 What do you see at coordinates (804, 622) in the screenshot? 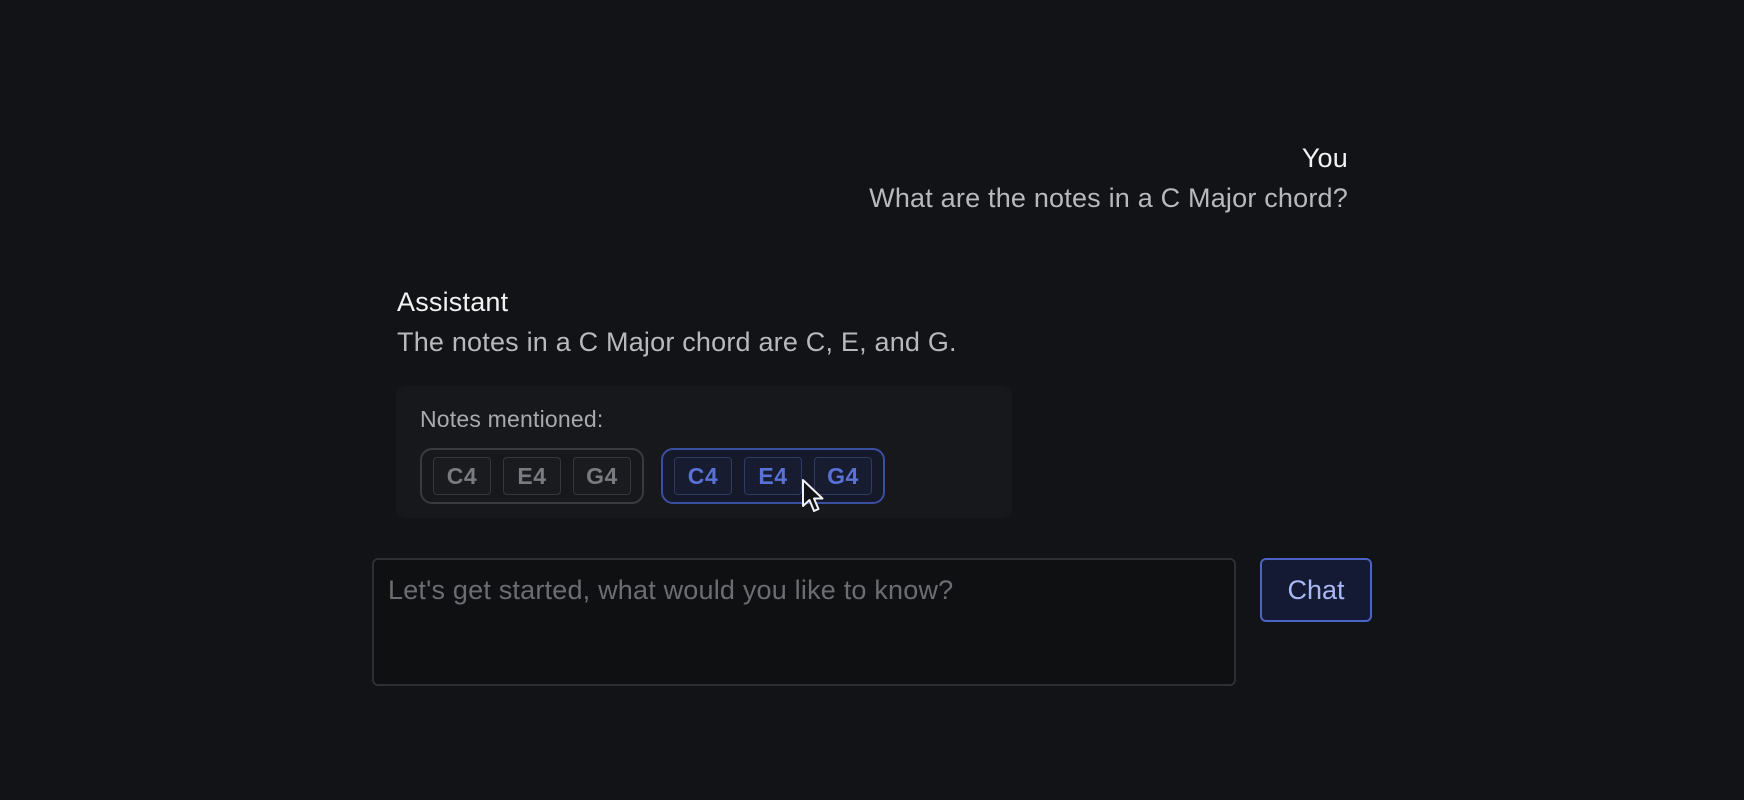
I see `chat-input` at bounding box center [804, 622].